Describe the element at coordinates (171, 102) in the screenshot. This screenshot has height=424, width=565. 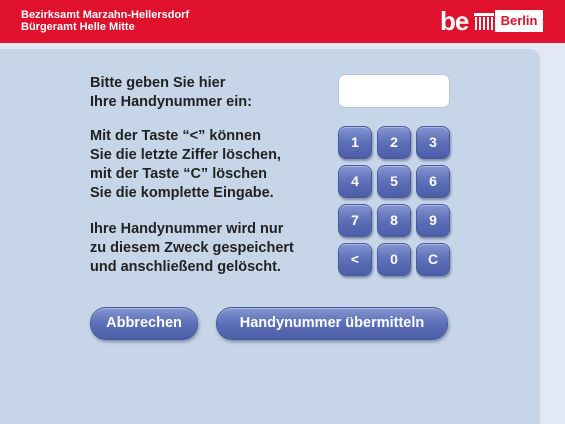
I see `prompt-line: Ihre Handynummer ein:` at that location.